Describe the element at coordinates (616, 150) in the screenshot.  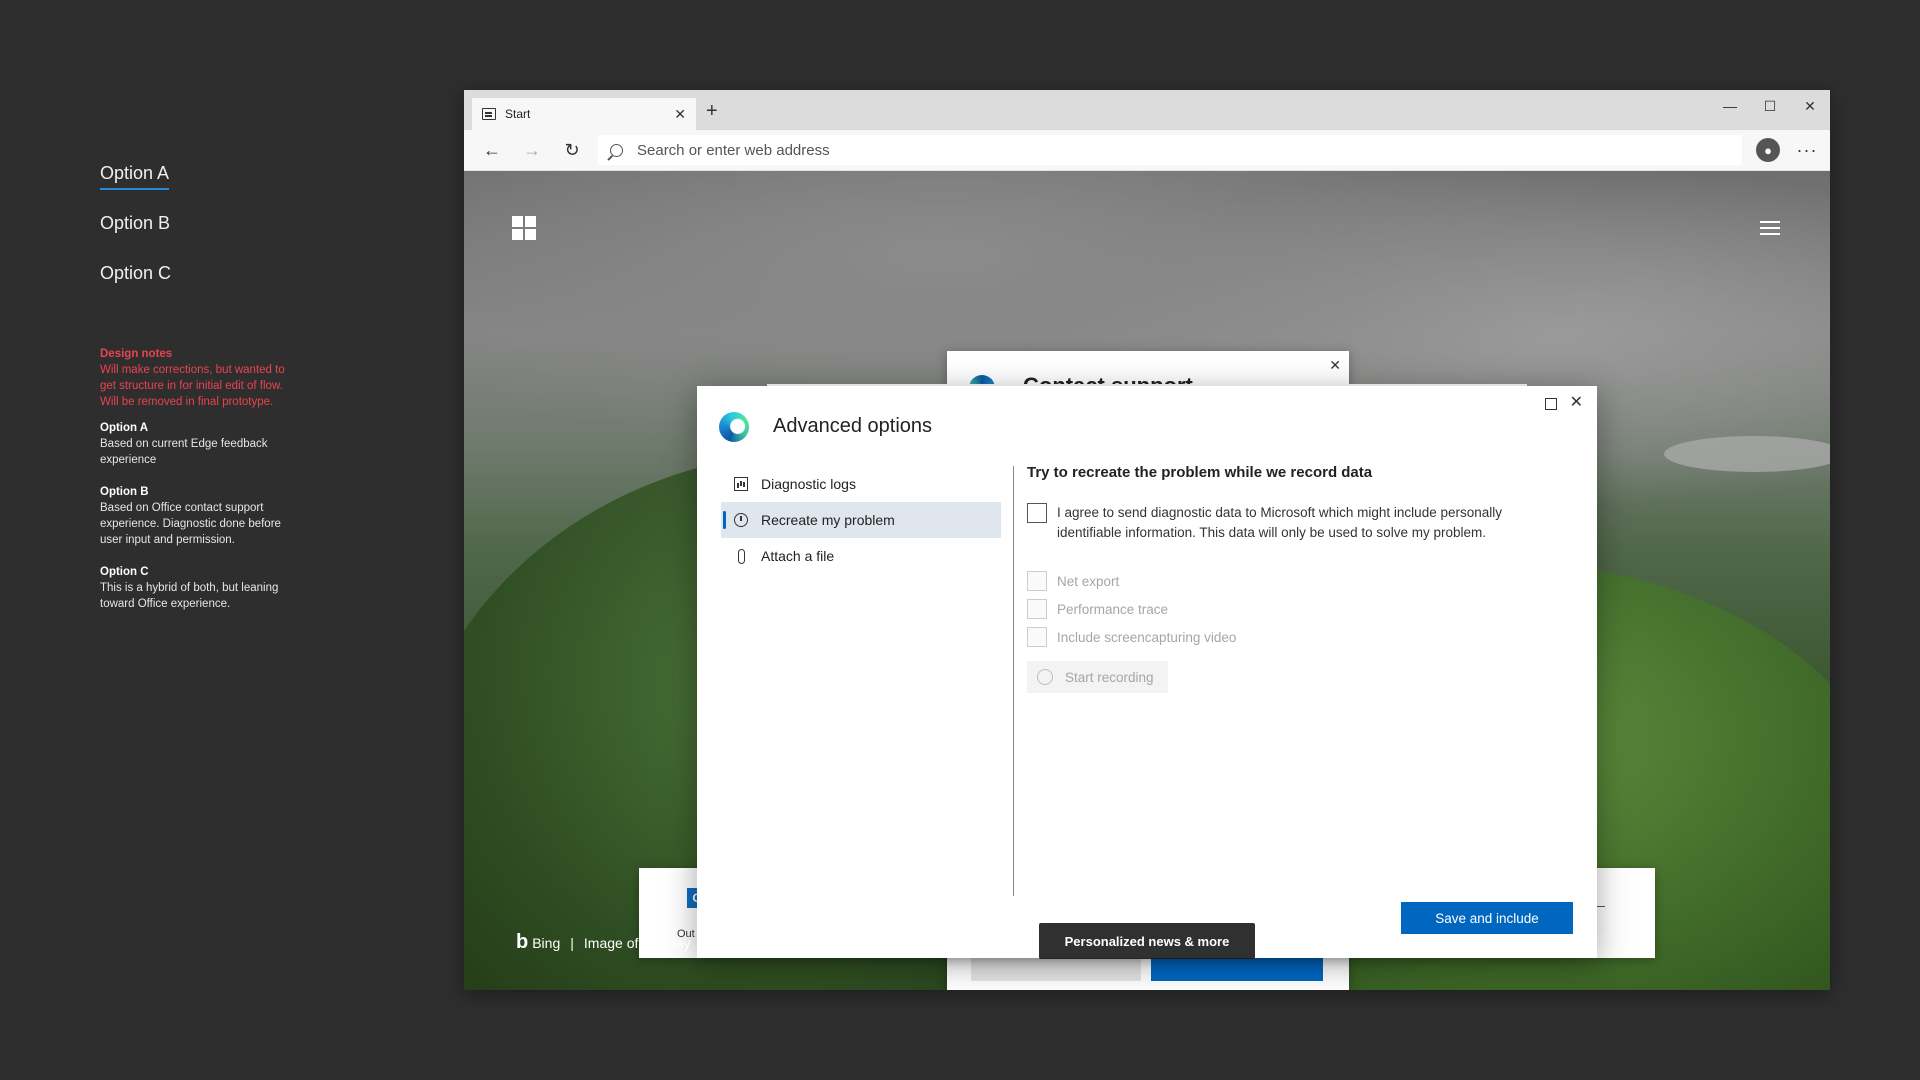
I see `search-icon` at that location.